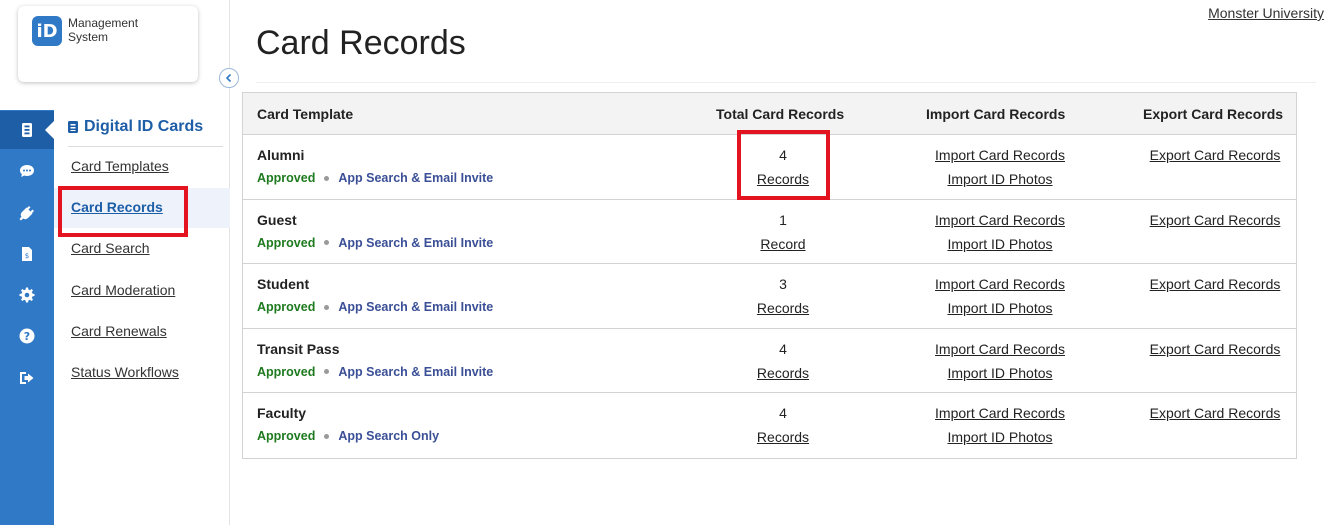 The image size is (1336, 525). What do you see at coordinates (144, 126) in the screenshot?
I see `sidebar-title-label: Digital ID Cards` at bounding box center [144, 126].